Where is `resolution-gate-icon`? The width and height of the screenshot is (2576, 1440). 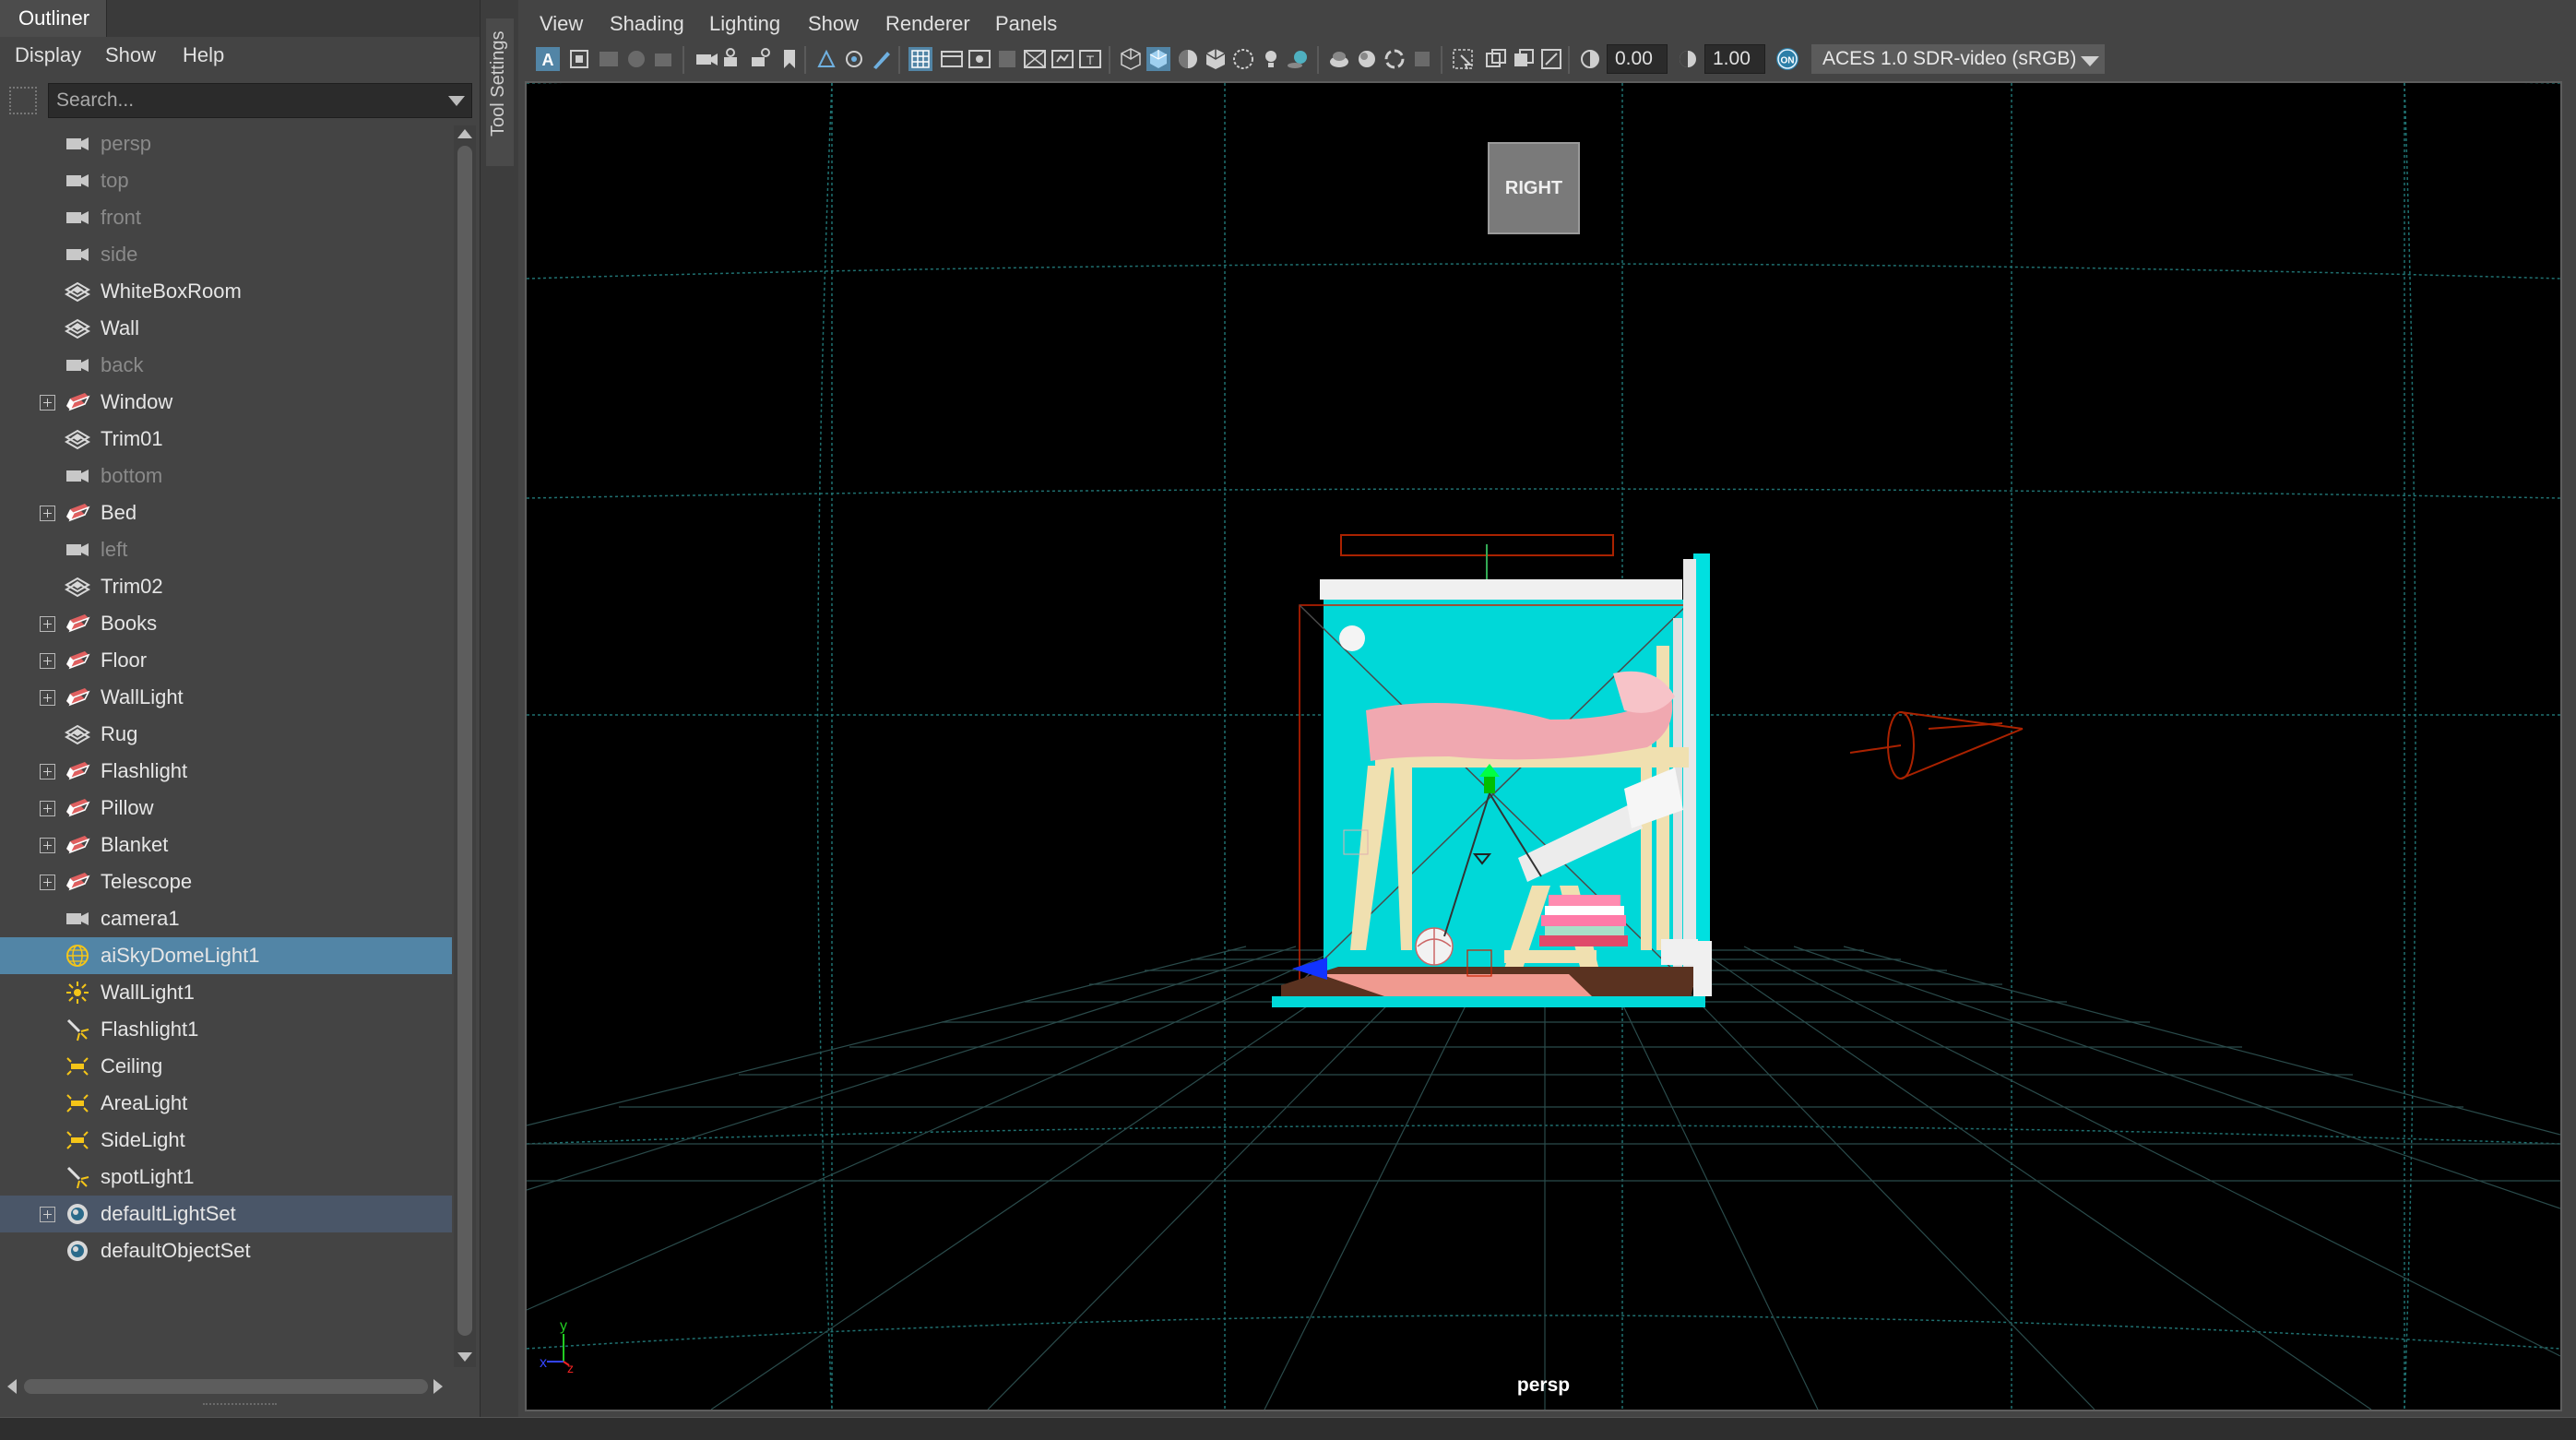 resolution-gate-icon is located at coordinates (980, 59).